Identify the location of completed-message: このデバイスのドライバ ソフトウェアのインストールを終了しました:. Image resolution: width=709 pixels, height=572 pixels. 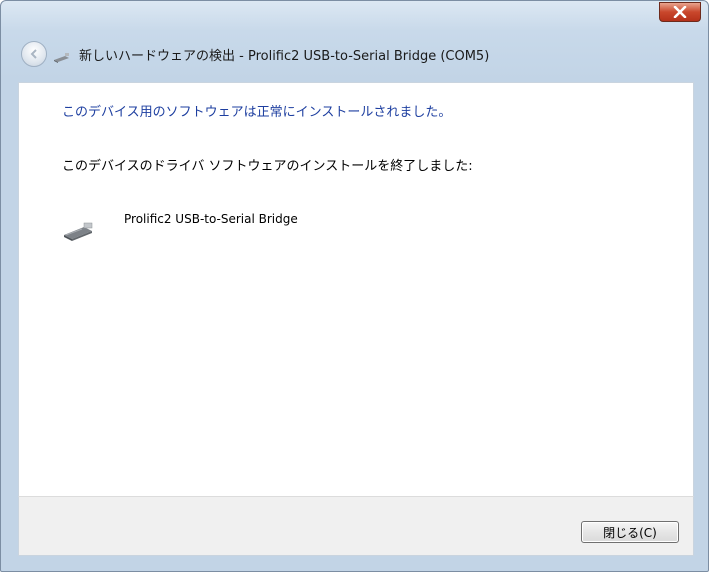
(267, 166).